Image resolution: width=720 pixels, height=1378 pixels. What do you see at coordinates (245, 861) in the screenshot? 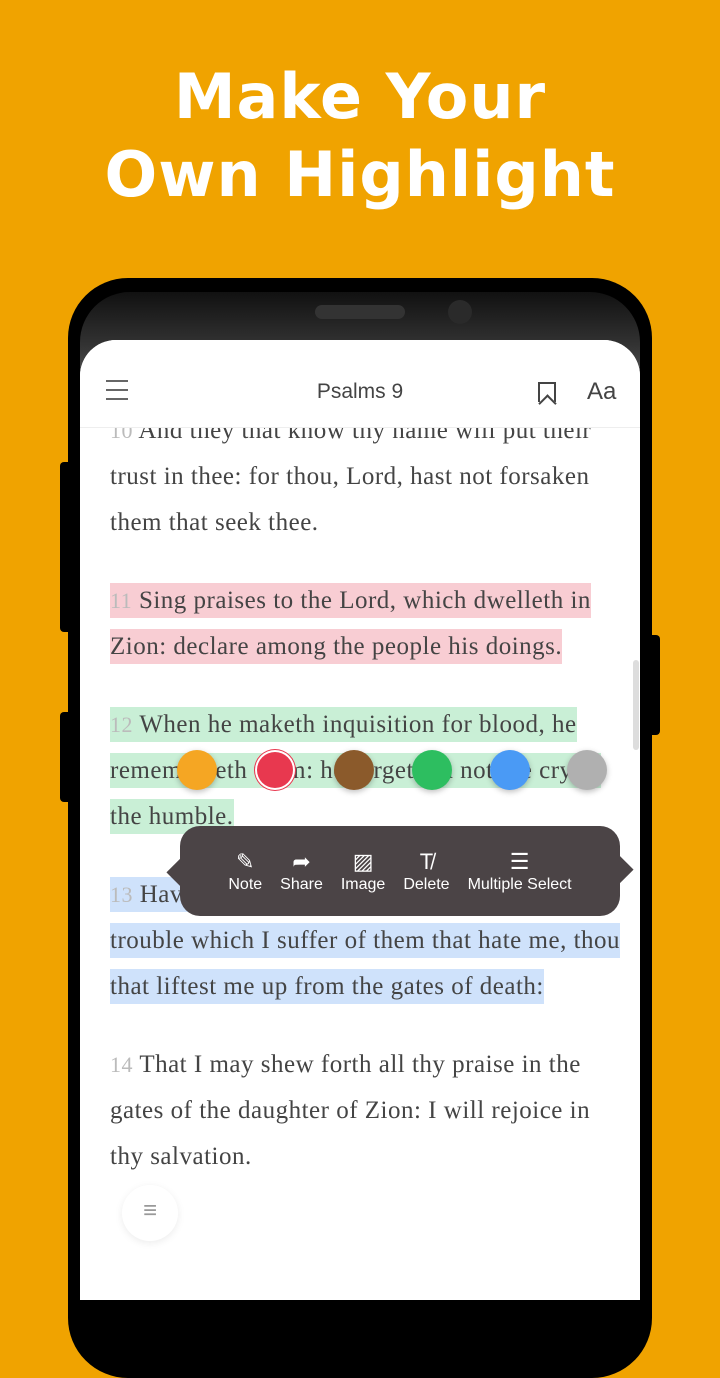
I see `pencil-icon: ✎` at bounding box center [245, 861].